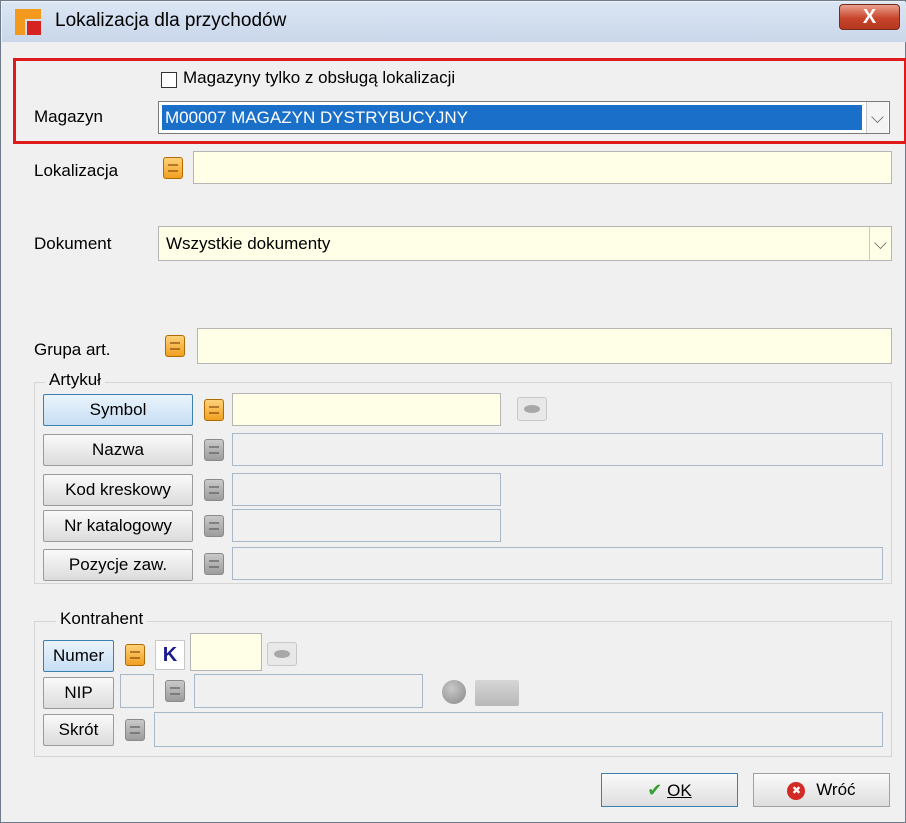  I want to click on skrot-picker-icon, so click(135, 730).